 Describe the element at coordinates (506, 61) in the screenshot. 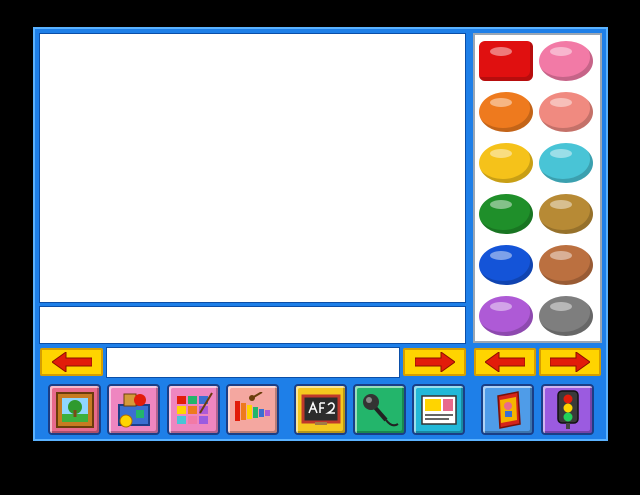

I see `color-swatch-red` at that location.